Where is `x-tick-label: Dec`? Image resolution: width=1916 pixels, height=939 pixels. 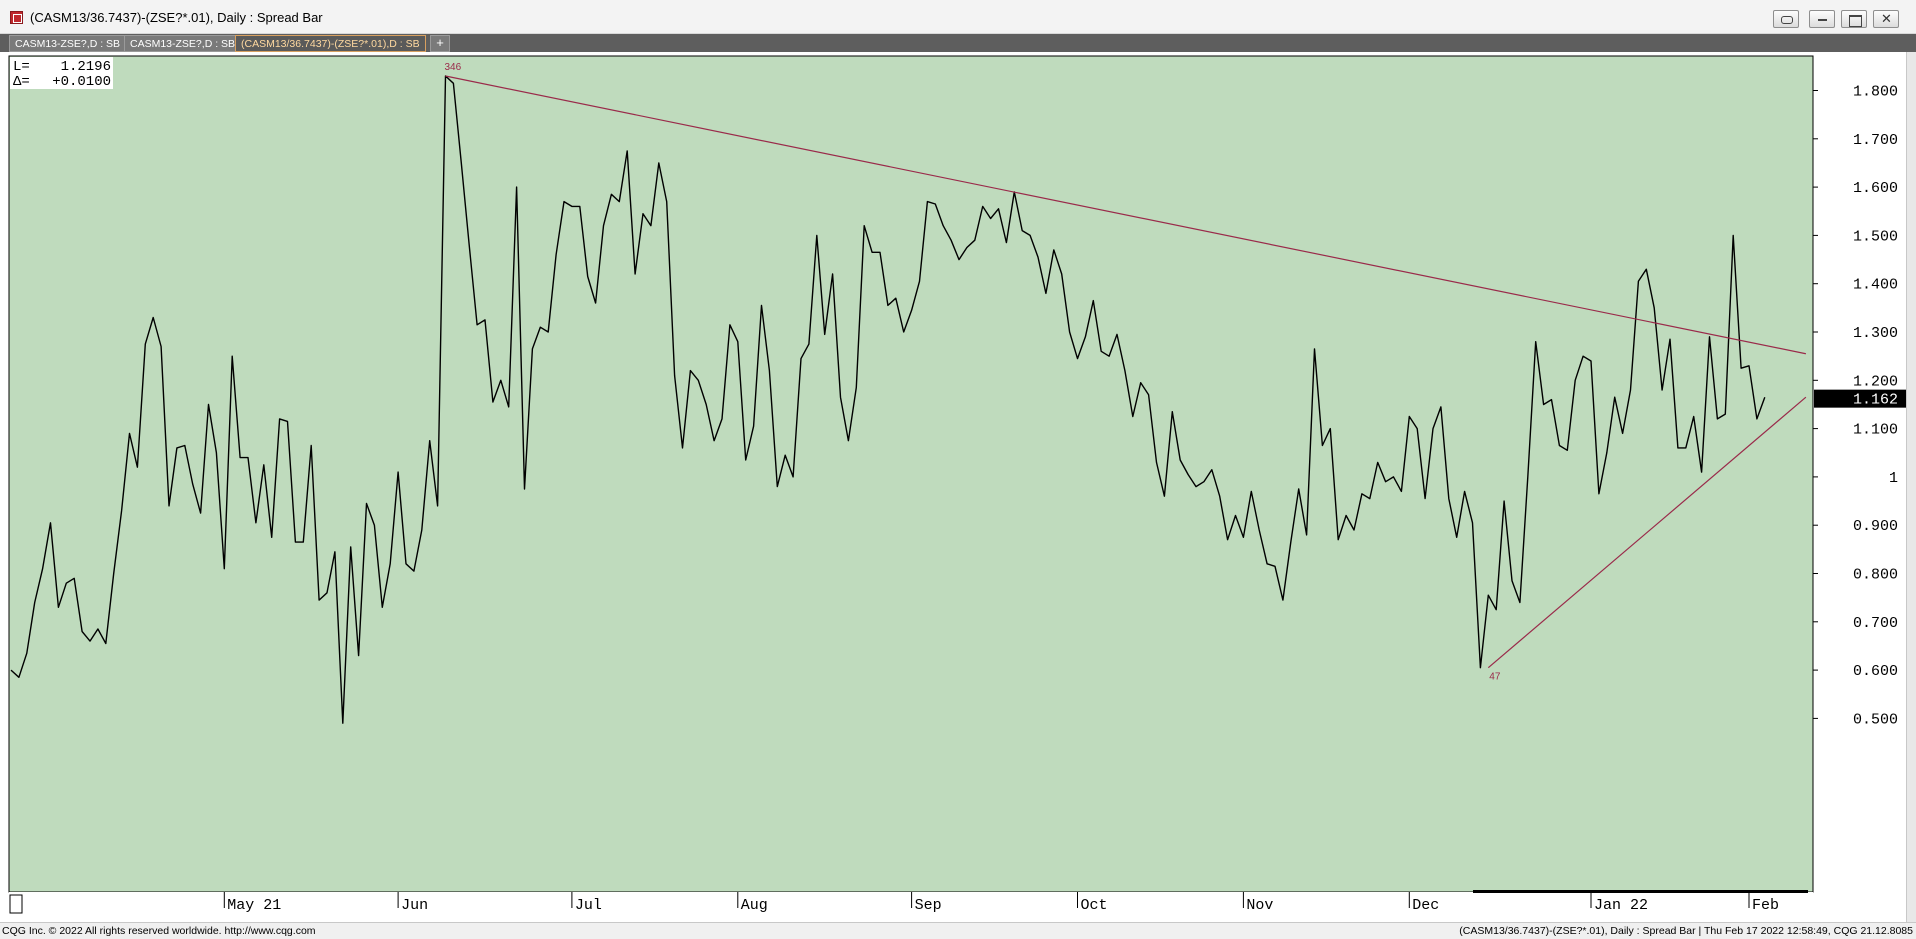 x-tick-label: Dec is located at coordinates (1425, 905).